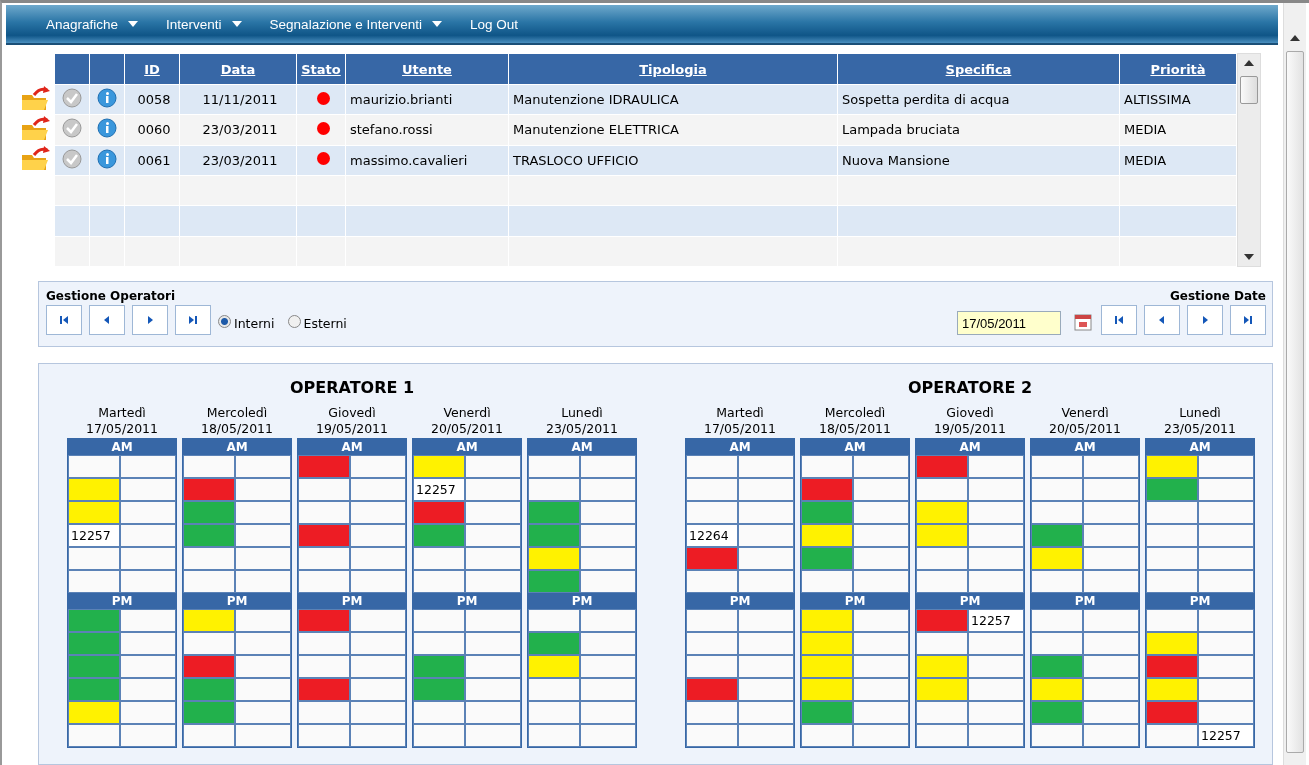 This screenshot has height=765, width=1309. What do you see at coordinates (978, 69) in the screenshot?
I see `column-header: Specifica` at bounding box center [978, 69].